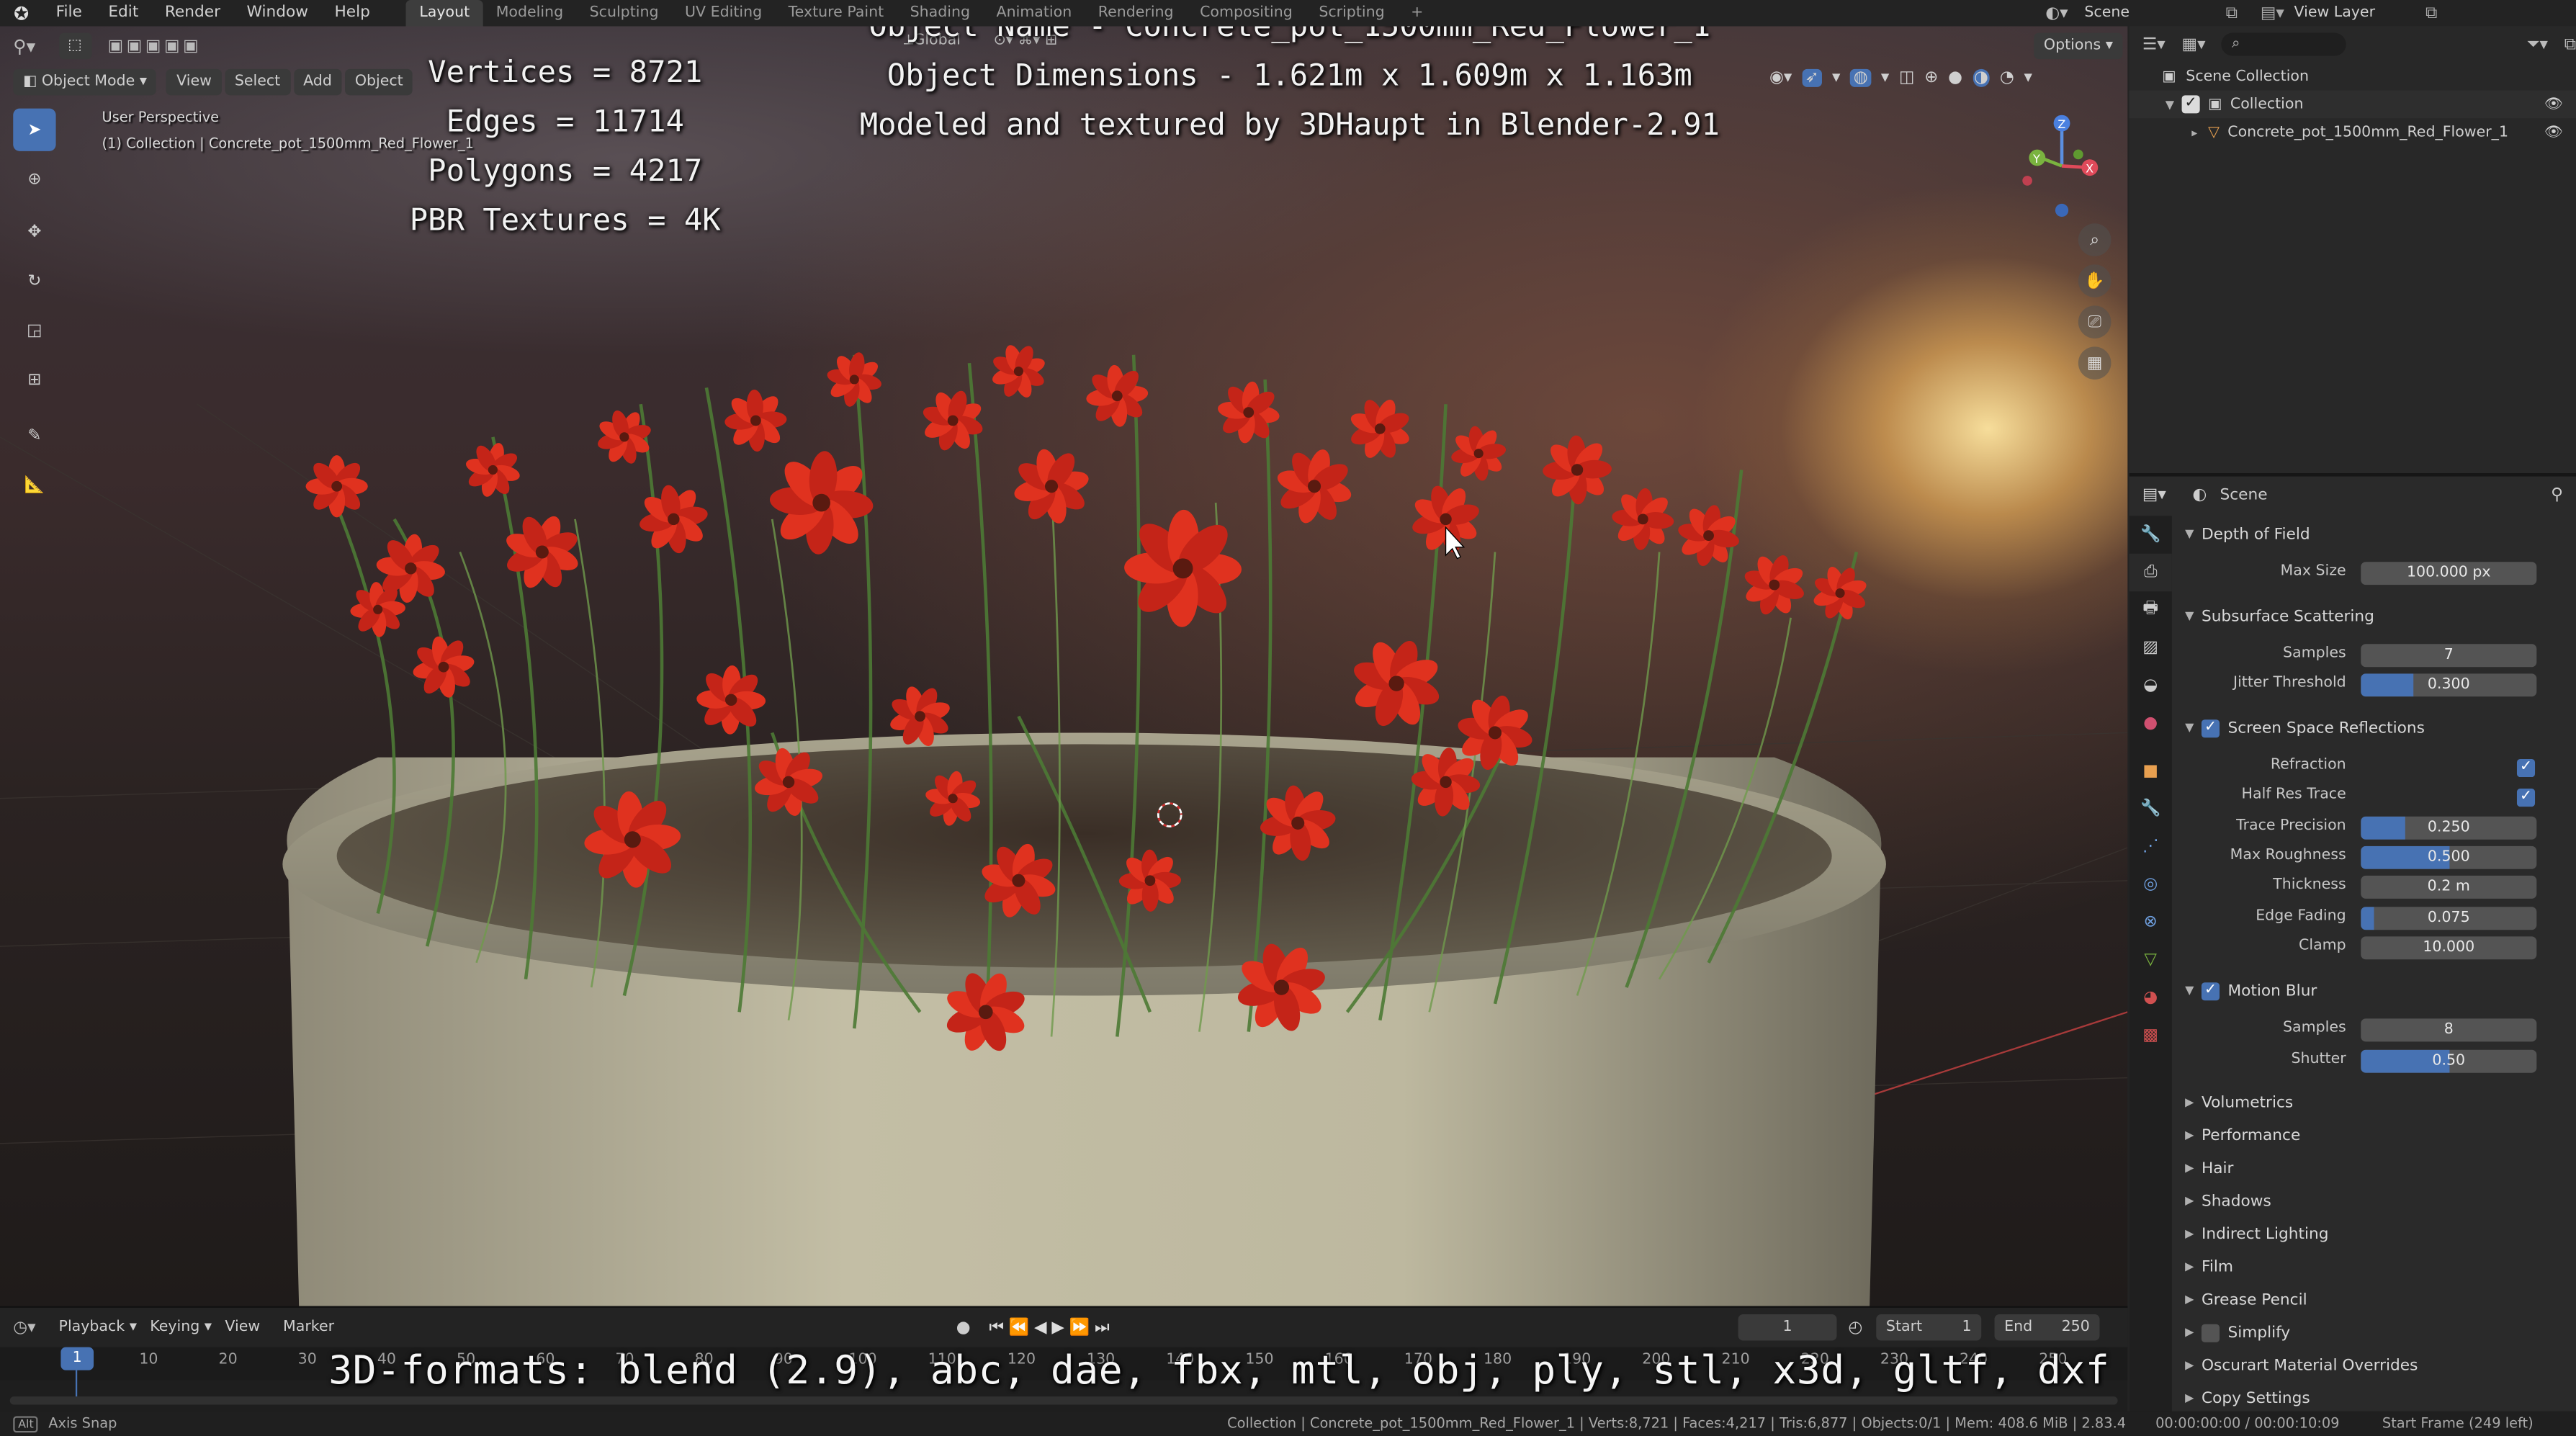 This screenshot has width=2576, height=1436. I want to click on outliner-scene-collection: ▣ Scene Collection, so click(2353, 77).